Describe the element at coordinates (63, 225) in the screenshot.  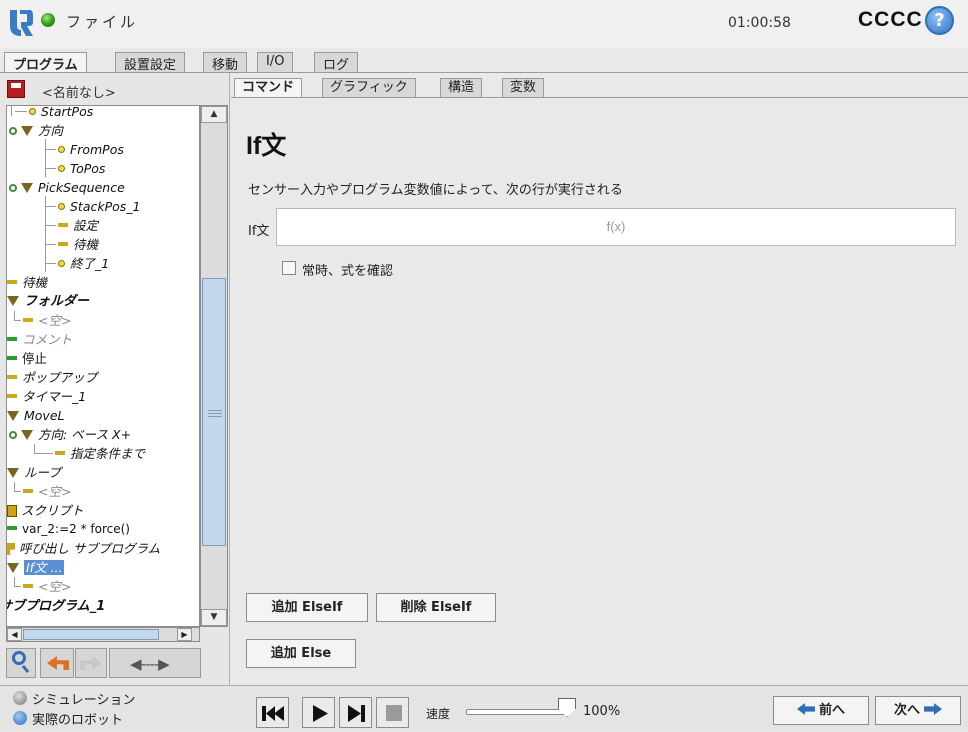
I see `set-icon` at that location.